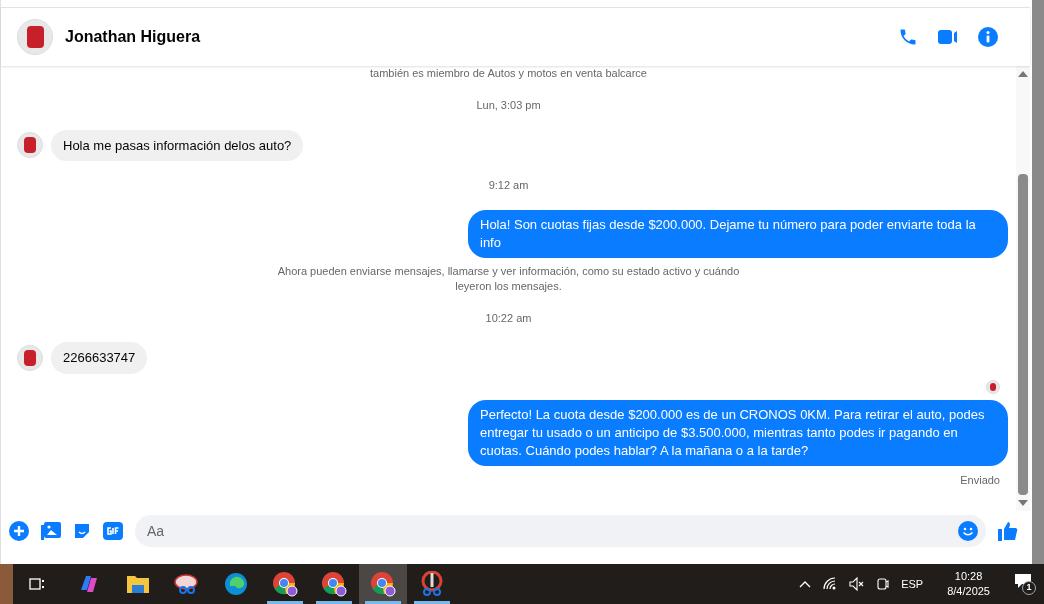 The height and width of the screenshot is (604, 1044). Describe the element at coordinates (1008, 531) in the screenshot. I see `thumbs-up-icon` at that location.